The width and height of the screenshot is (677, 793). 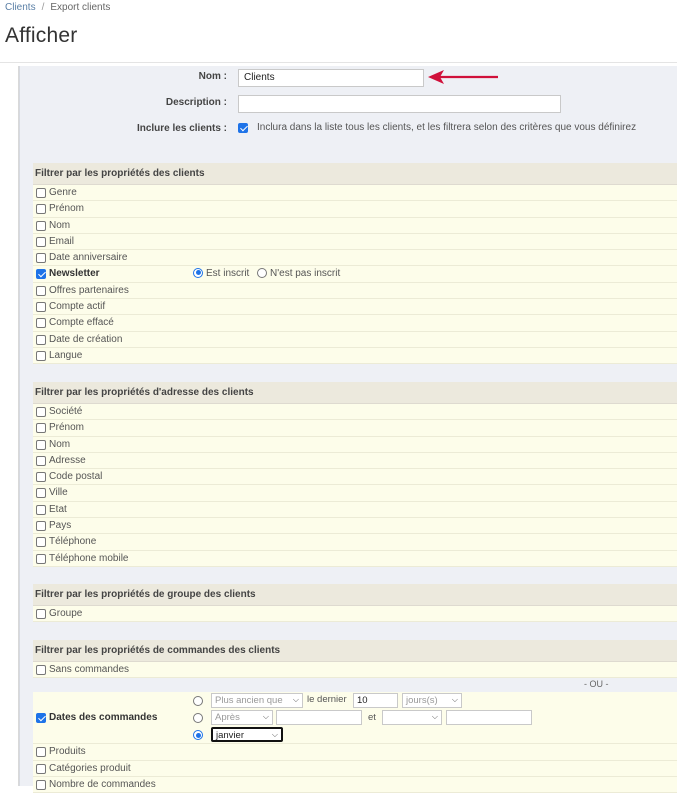 I want to click on filter-label: Genre, so click(x=63, y=192).